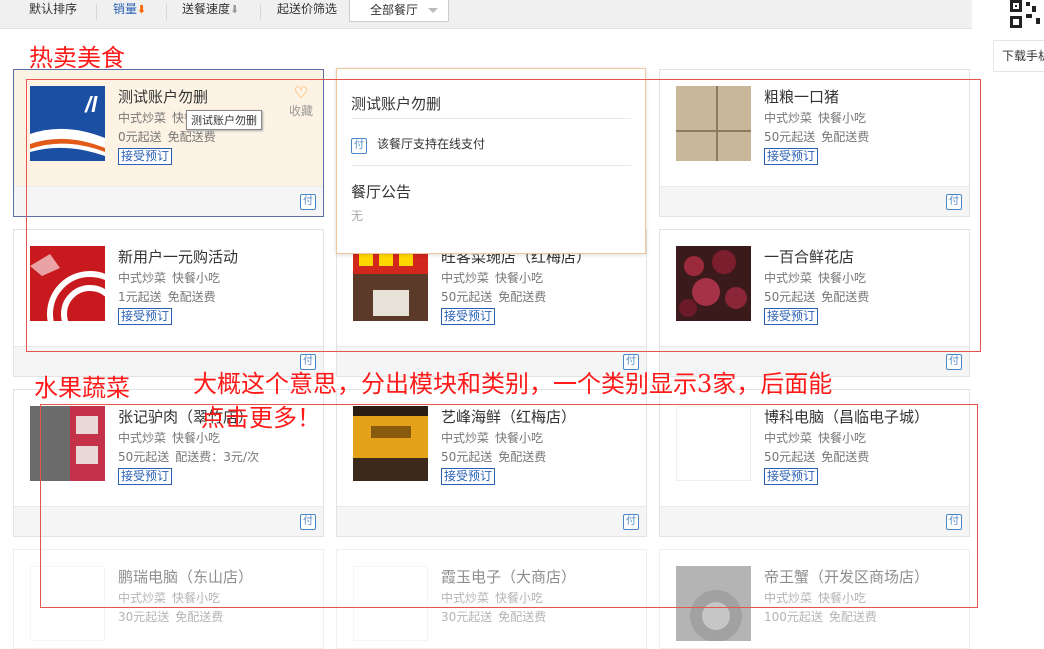  Describe the element at coordinates (82, 388) in the screenshot. I see `annotation-fruit-veg: 水果蔬菜` at that location.